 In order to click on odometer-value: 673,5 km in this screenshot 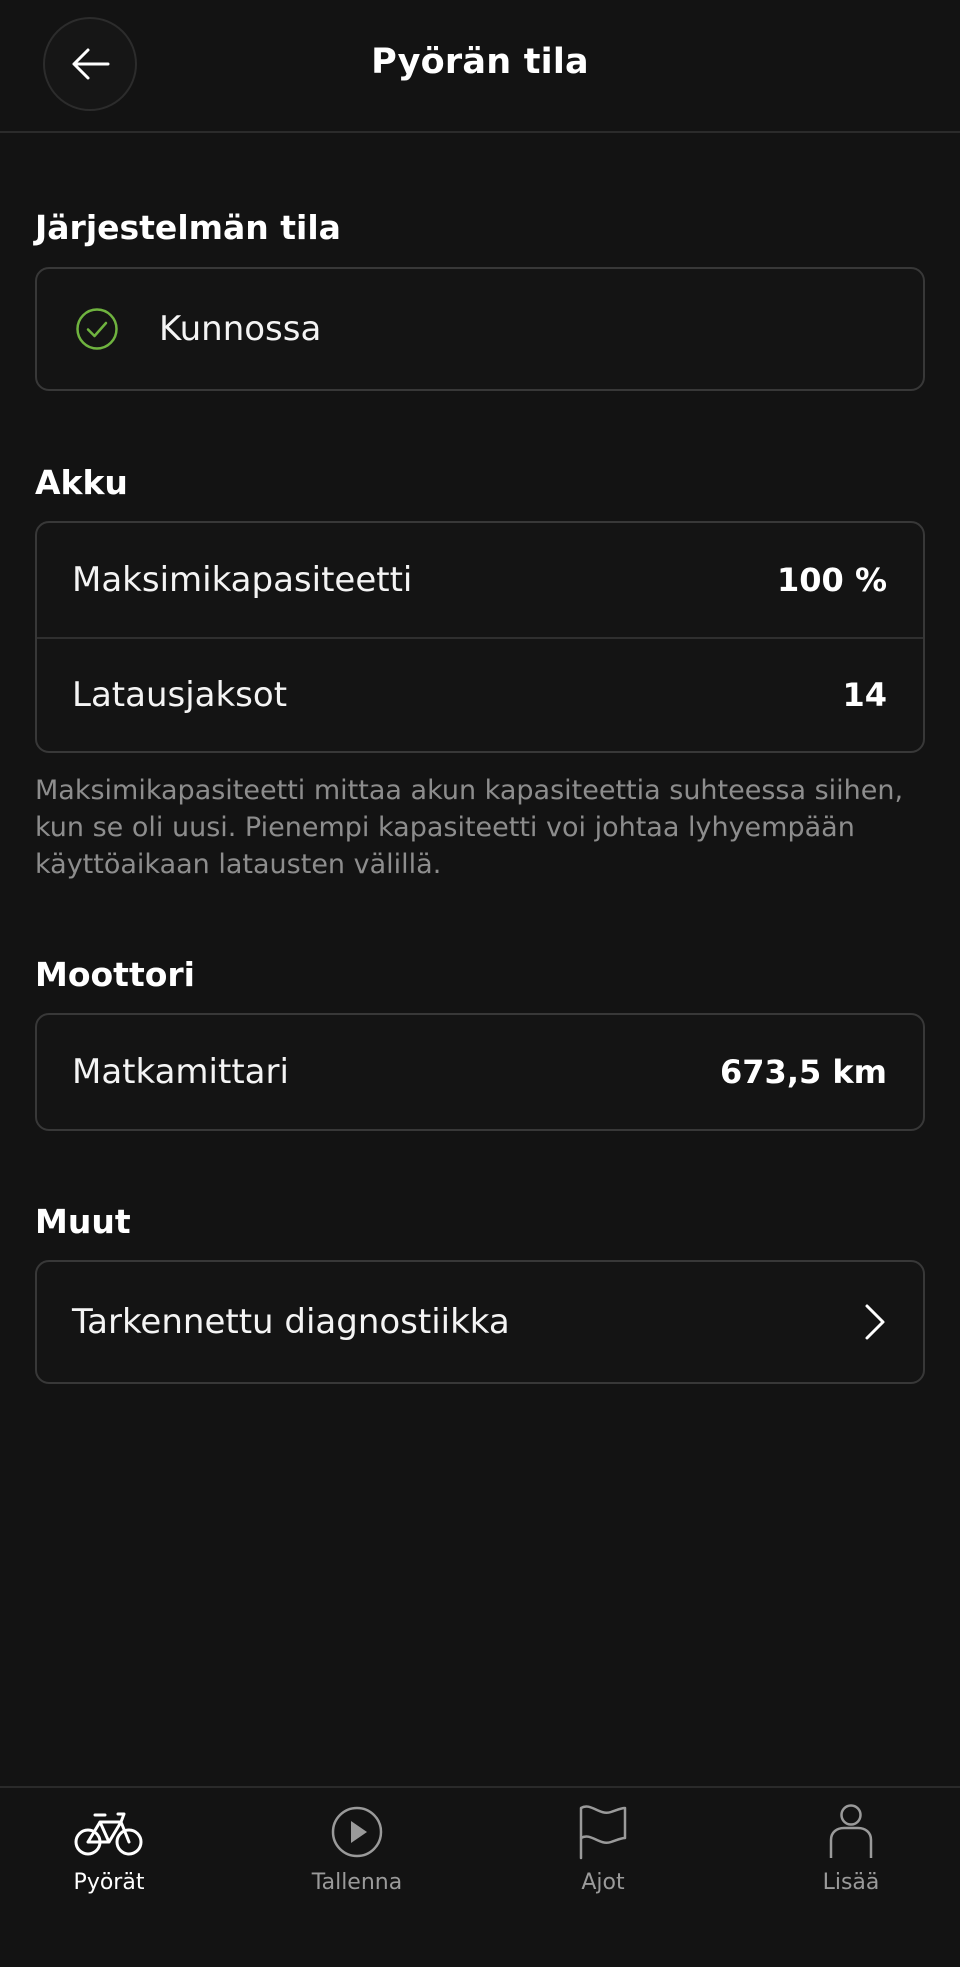, I will do `click(803, 1072)`.